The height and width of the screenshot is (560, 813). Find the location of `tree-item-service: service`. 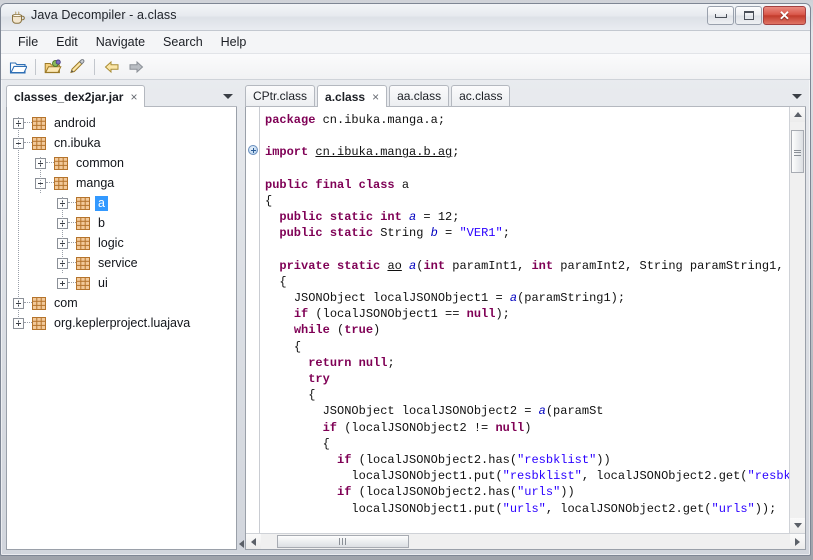

tree-item-service: service is located at coordinates (121, 263).